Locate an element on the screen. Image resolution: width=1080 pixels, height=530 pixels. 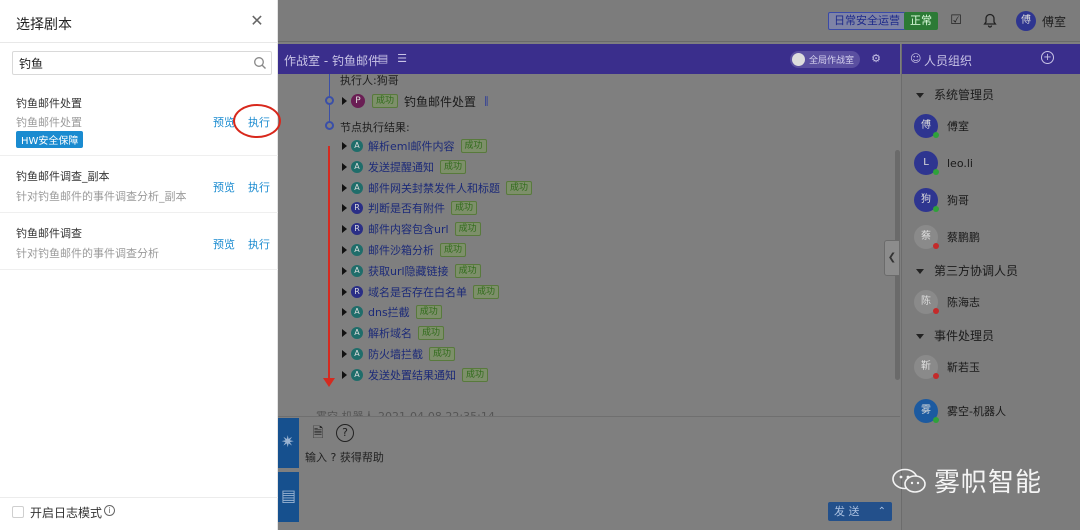
node-row: R 判断是否有附件 成功 is located at coordinates (410, 208).